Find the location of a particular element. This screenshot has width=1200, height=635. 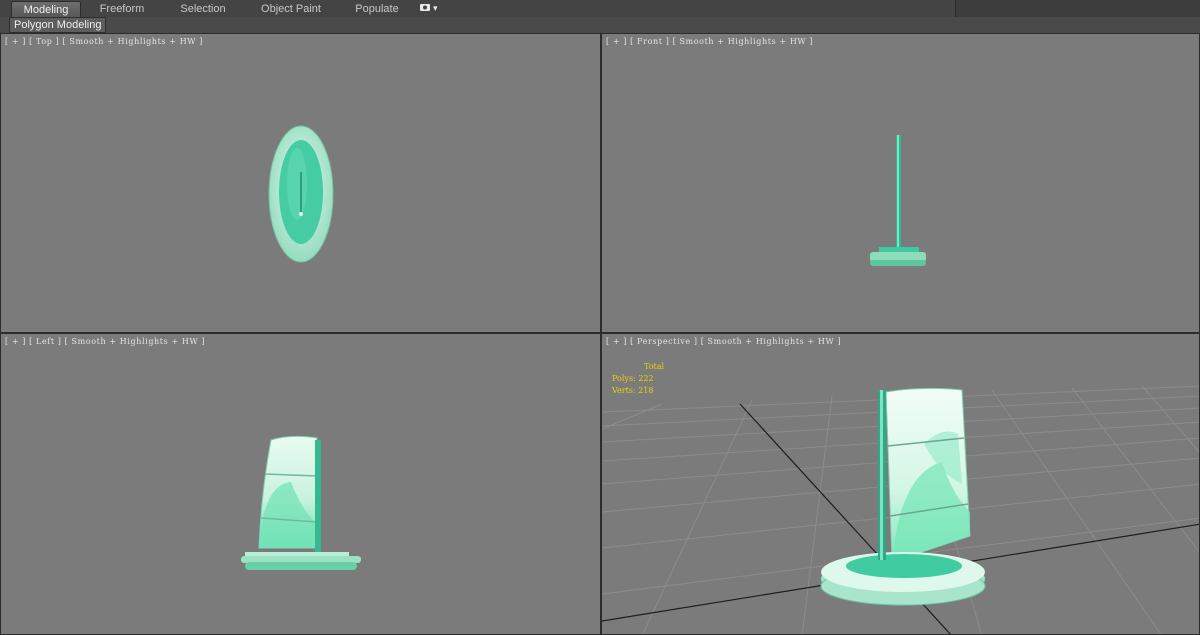

ribbon-options-dropdown: ▾ is located at coordinates (429, 8).